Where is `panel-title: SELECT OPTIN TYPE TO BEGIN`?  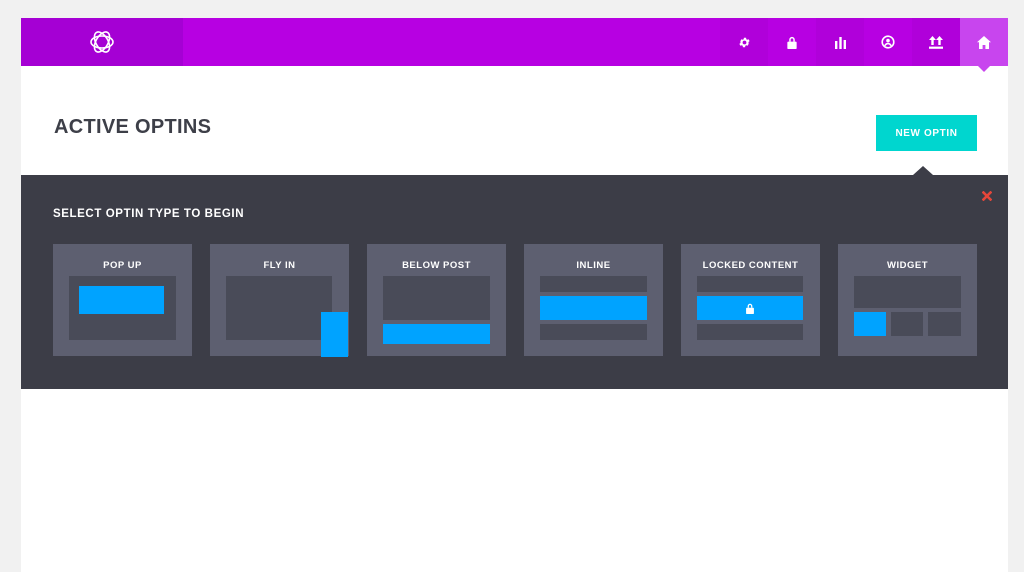
panel-title: SELECT OPTIN TYPE TO BEGIN is located at coordinates (149, 214).